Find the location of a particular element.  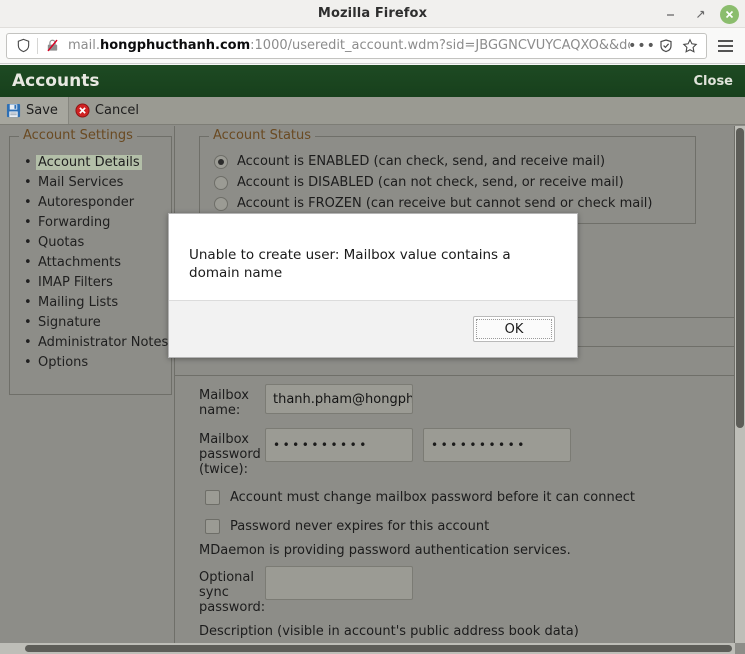

sidebar-item-label: Quotas is located at coordinates (61, 242).